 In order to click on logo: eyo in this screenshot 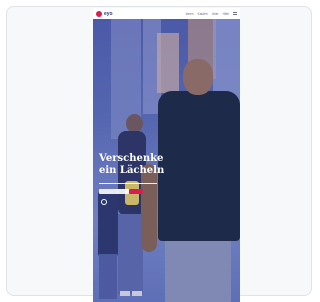, I will do `click(104, 13)`.